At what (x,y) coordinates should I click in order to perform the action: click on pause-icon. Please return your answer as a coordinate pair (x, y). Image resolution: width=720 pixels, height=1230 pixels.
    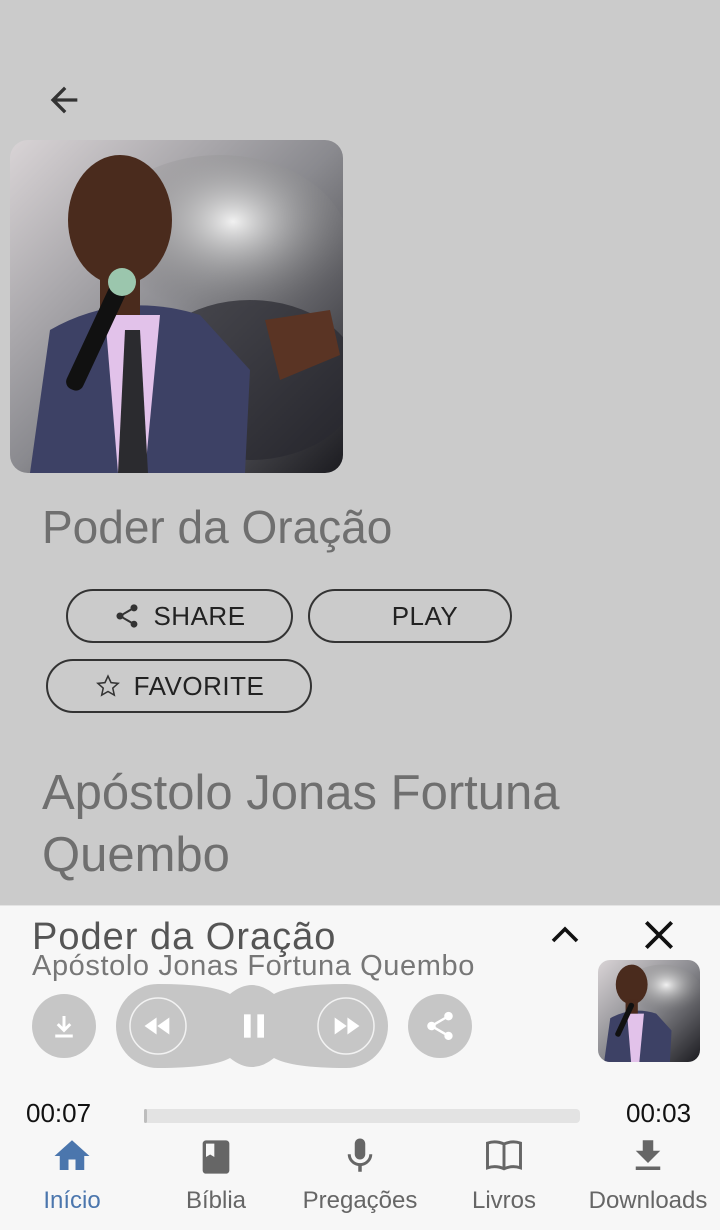
    Looking at the image, I should click on (254, 1026).